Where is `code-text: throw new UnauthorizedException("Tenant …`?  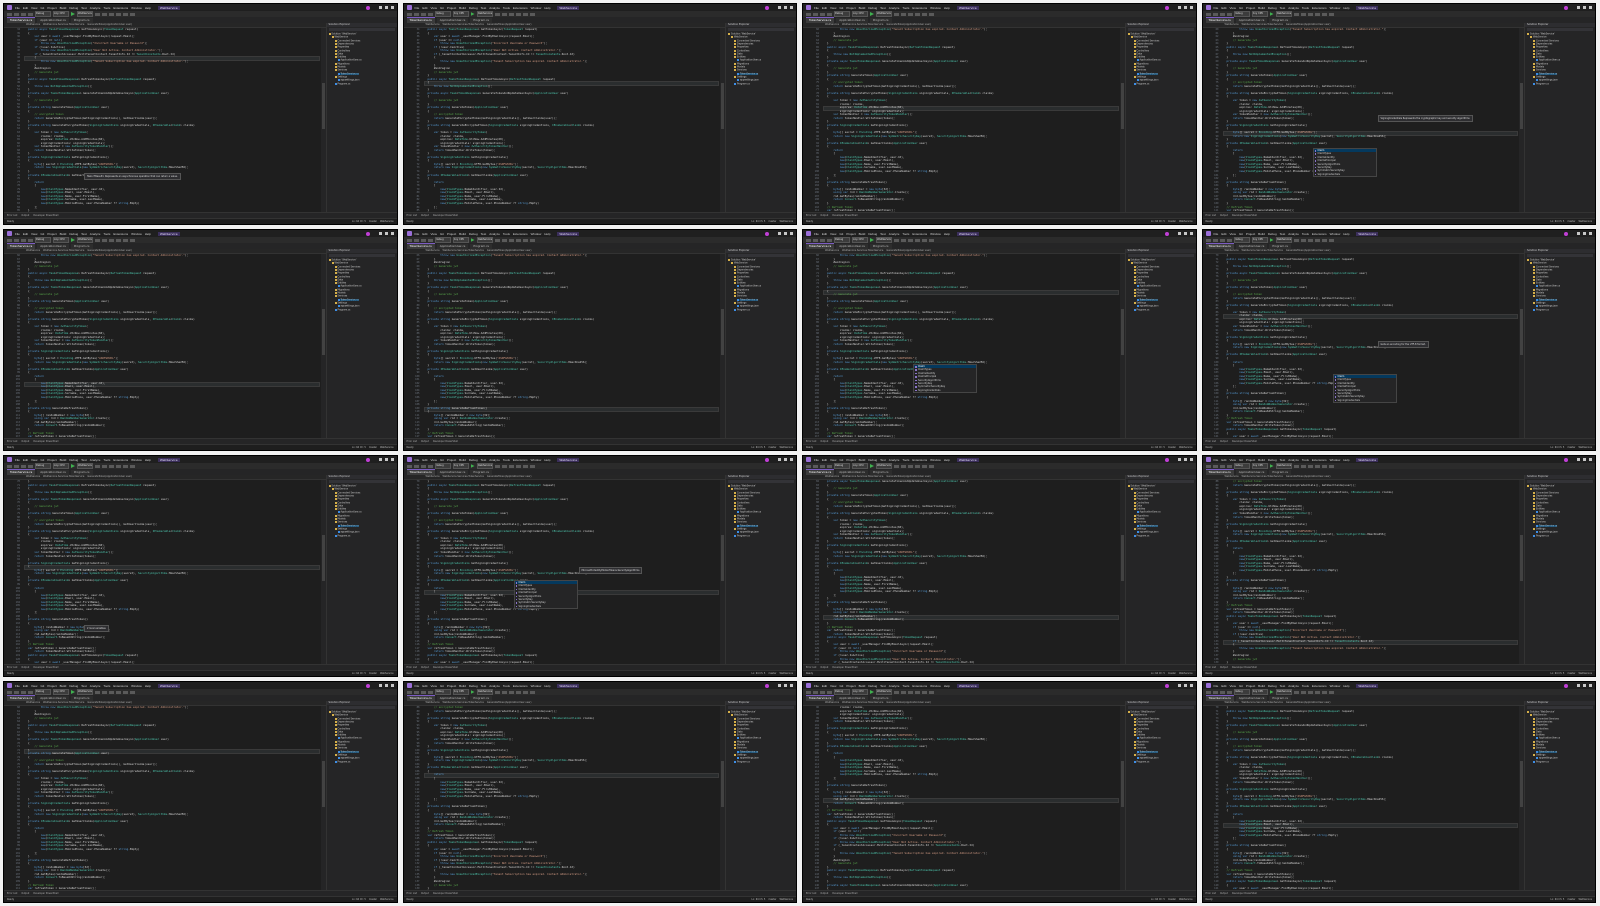 code-text: throw new UnauthorizedException("Tenant … is located at coordinates (973, 346).